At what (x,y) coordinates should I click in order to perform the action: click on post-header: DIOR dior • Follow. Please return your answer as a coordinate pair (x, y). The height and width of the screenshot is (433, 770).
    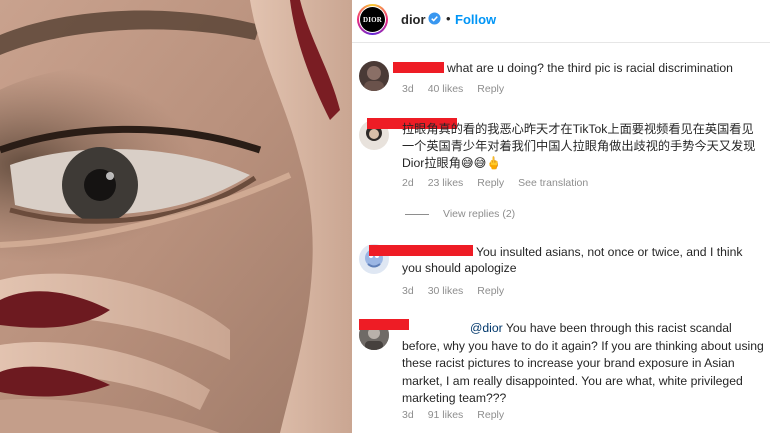
    Looking at the image, I should click on (561, 21).